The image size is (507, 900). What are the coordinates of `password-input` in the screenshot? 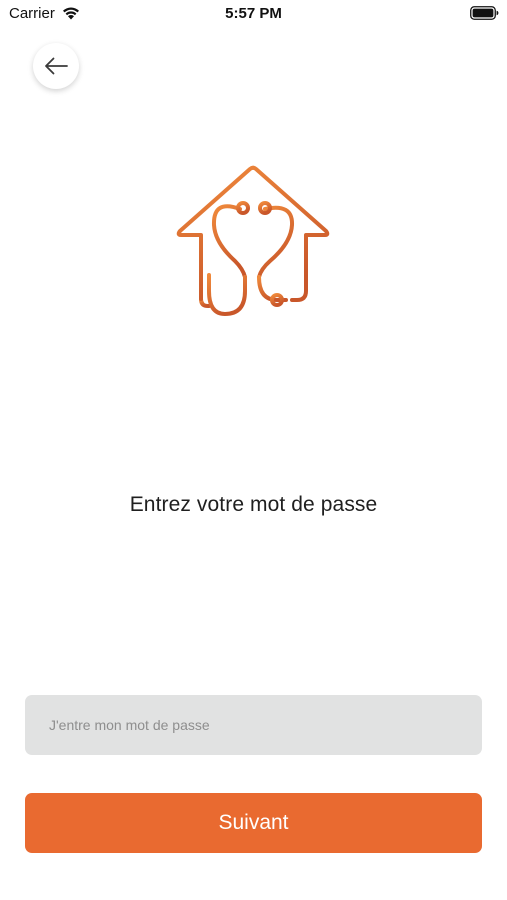 It's located at (253, 725).